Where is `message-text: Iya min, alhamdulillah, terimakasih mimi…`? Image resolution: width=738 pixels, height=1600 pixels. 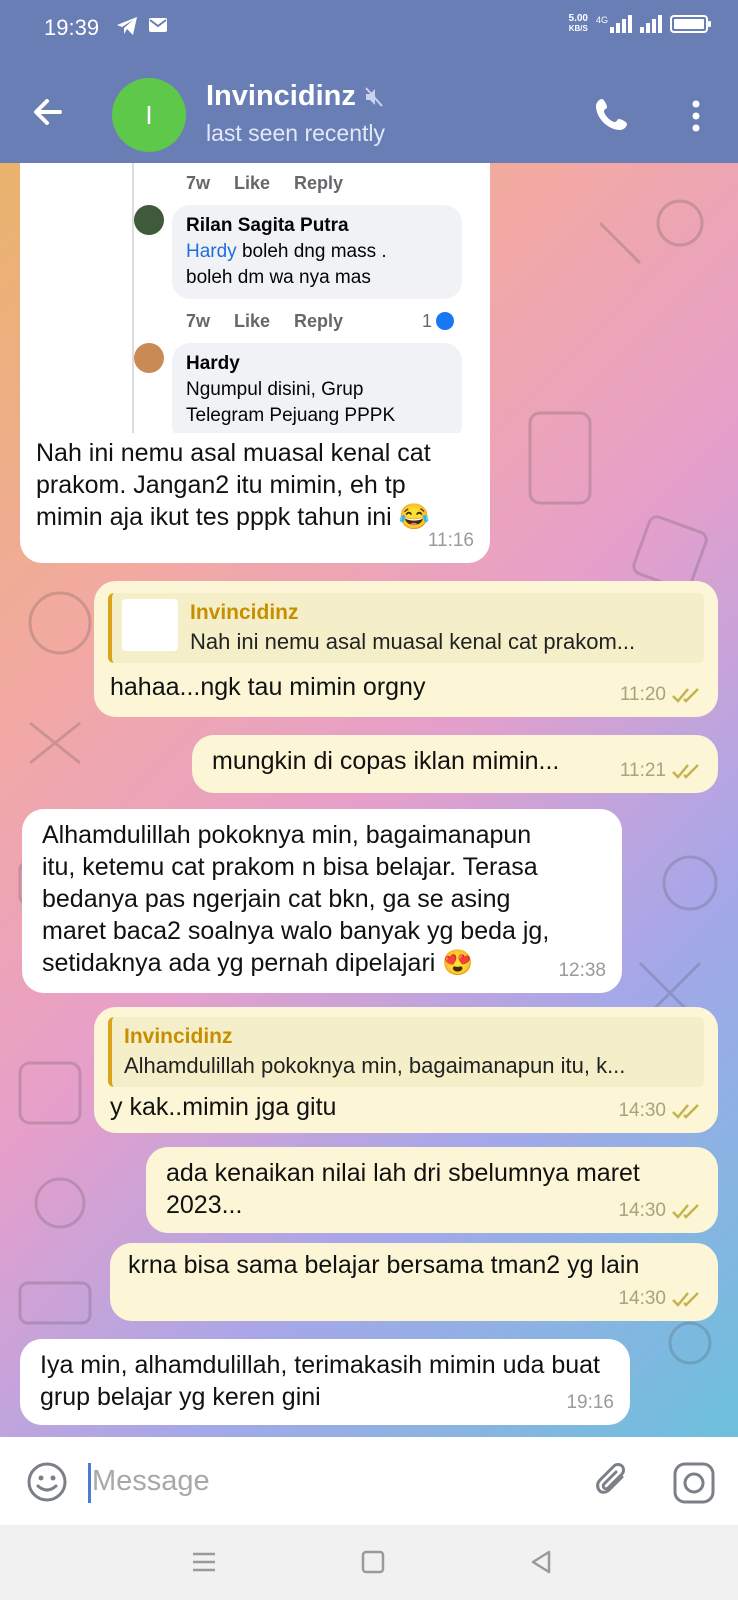
message-text: Iya min, alhamdulillah, terimakasih mimi… is located at coordinates (320, 1381).